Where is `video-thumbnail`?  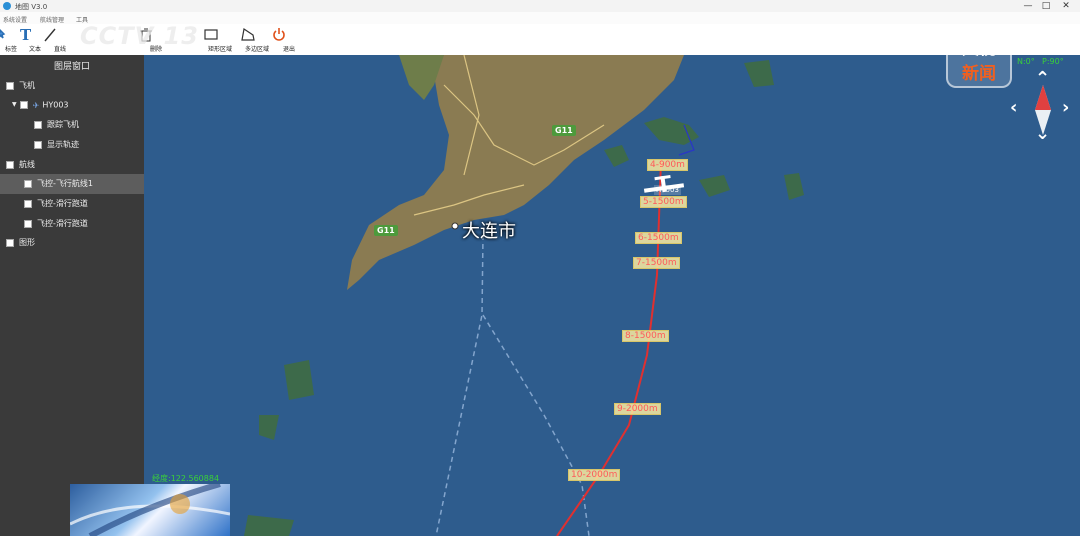
video-thumbnail is located at coordinates (150, 510).